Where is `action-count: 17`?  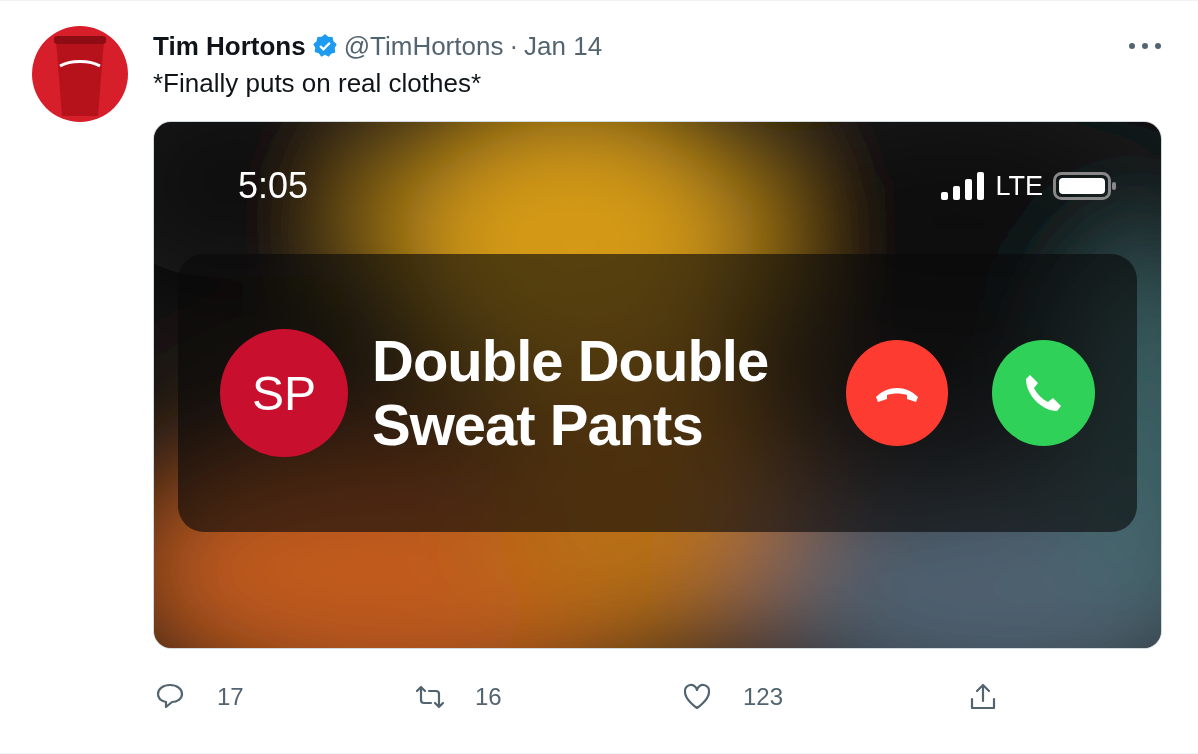
action-count: 17 is located at coordinates (230, 697).